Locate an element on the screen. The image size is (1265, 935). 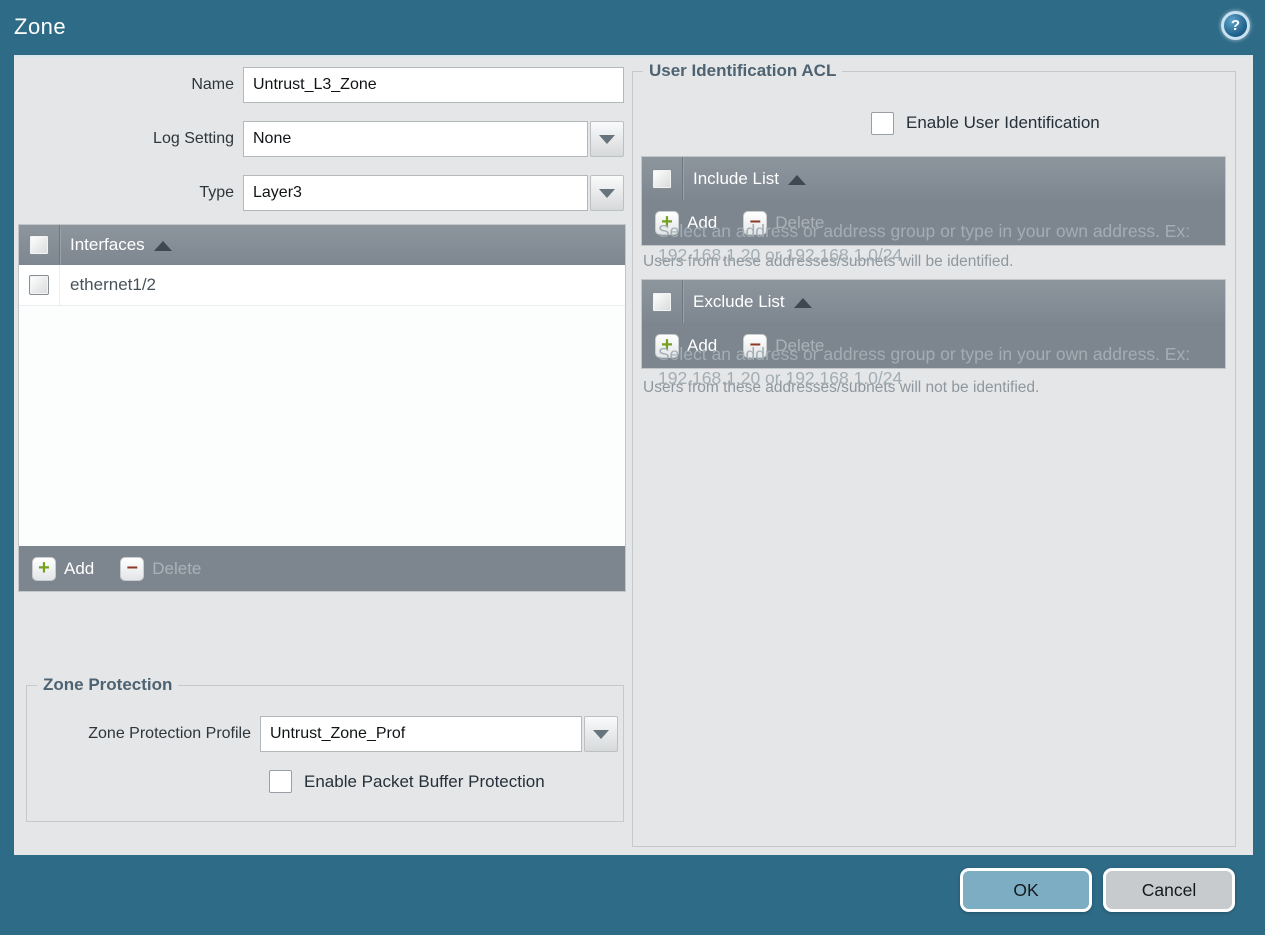
type-row: Type is located at coordinates (320, 193).